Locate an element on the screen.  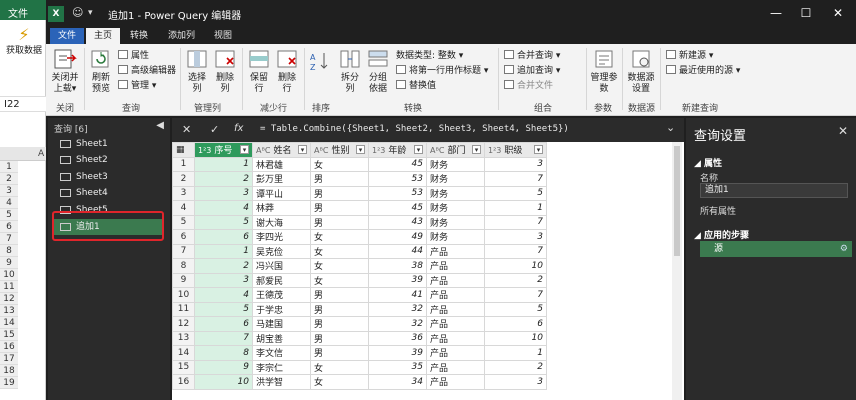
excel-row-number: 16 is located at coordinates (9, 347).